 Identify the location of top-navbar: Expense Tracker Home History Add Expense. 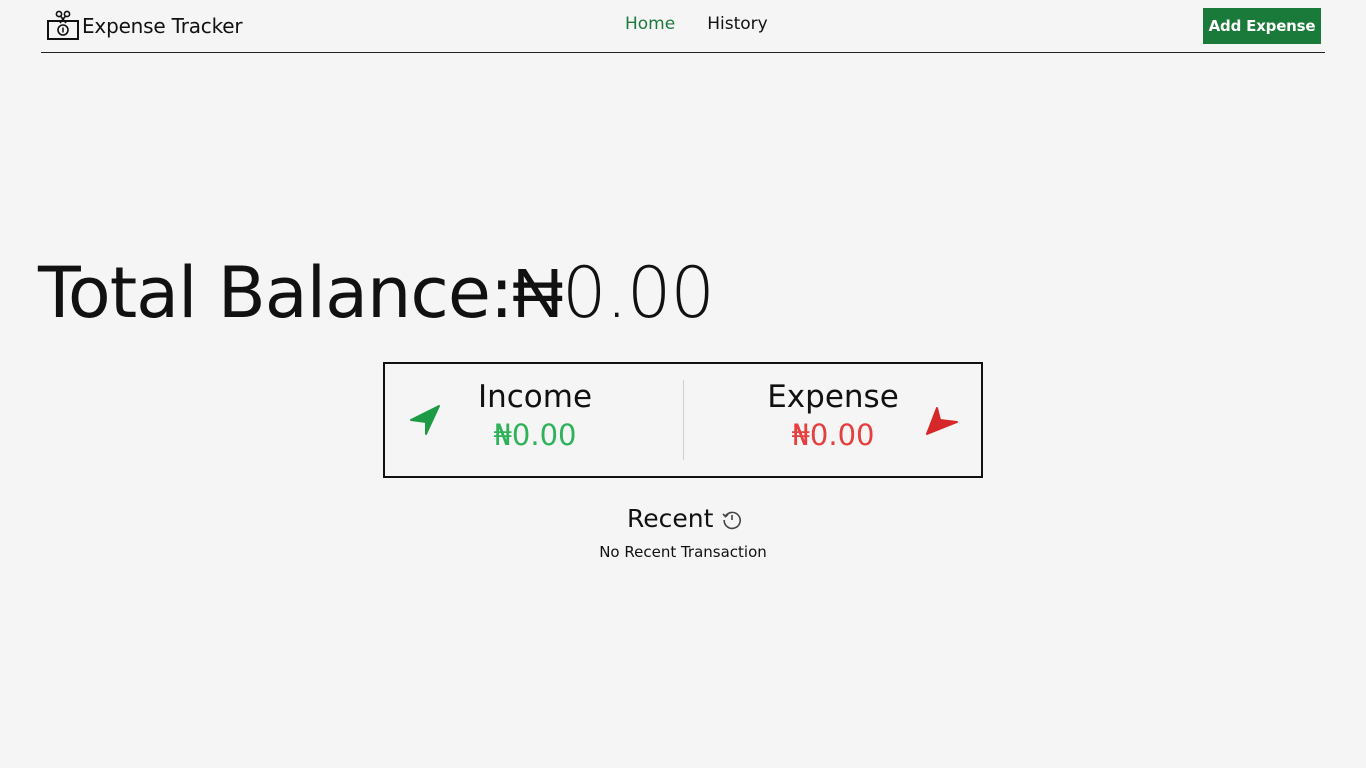
(683, 26).